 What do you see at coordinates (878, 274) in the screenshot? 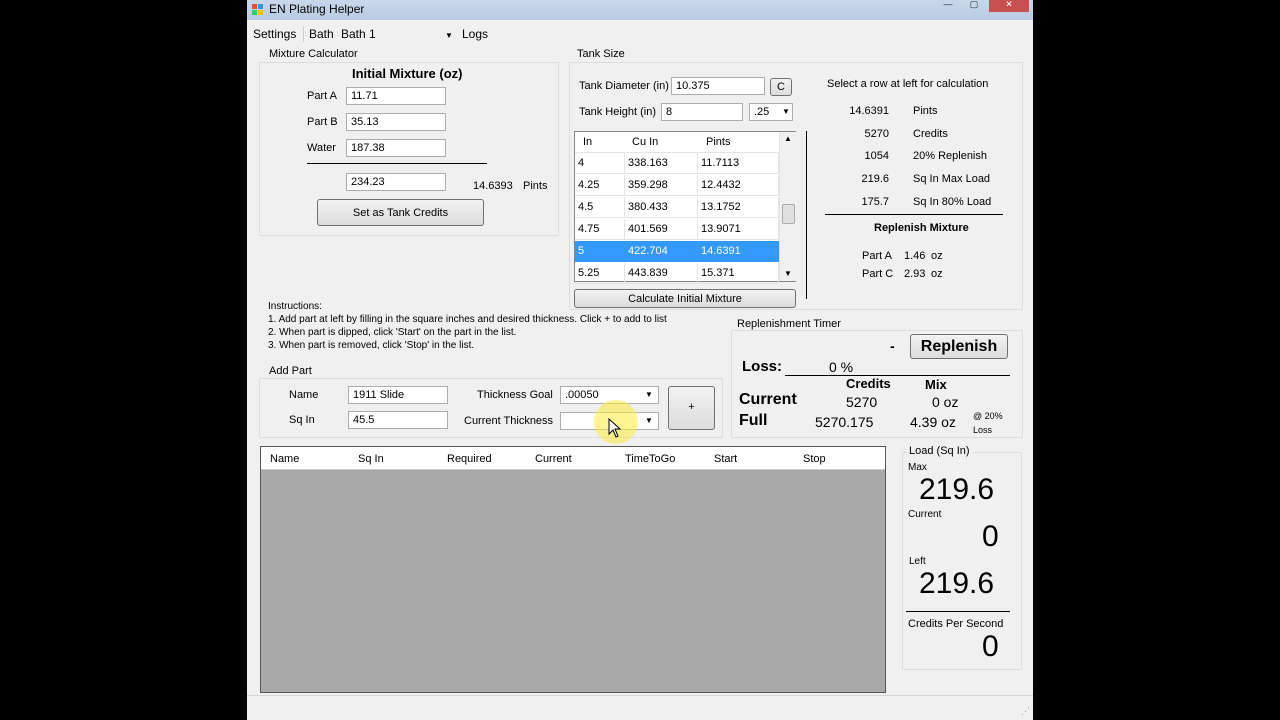
I see `replenish-part-c-label: Part C` at bounding box center [878, 274].